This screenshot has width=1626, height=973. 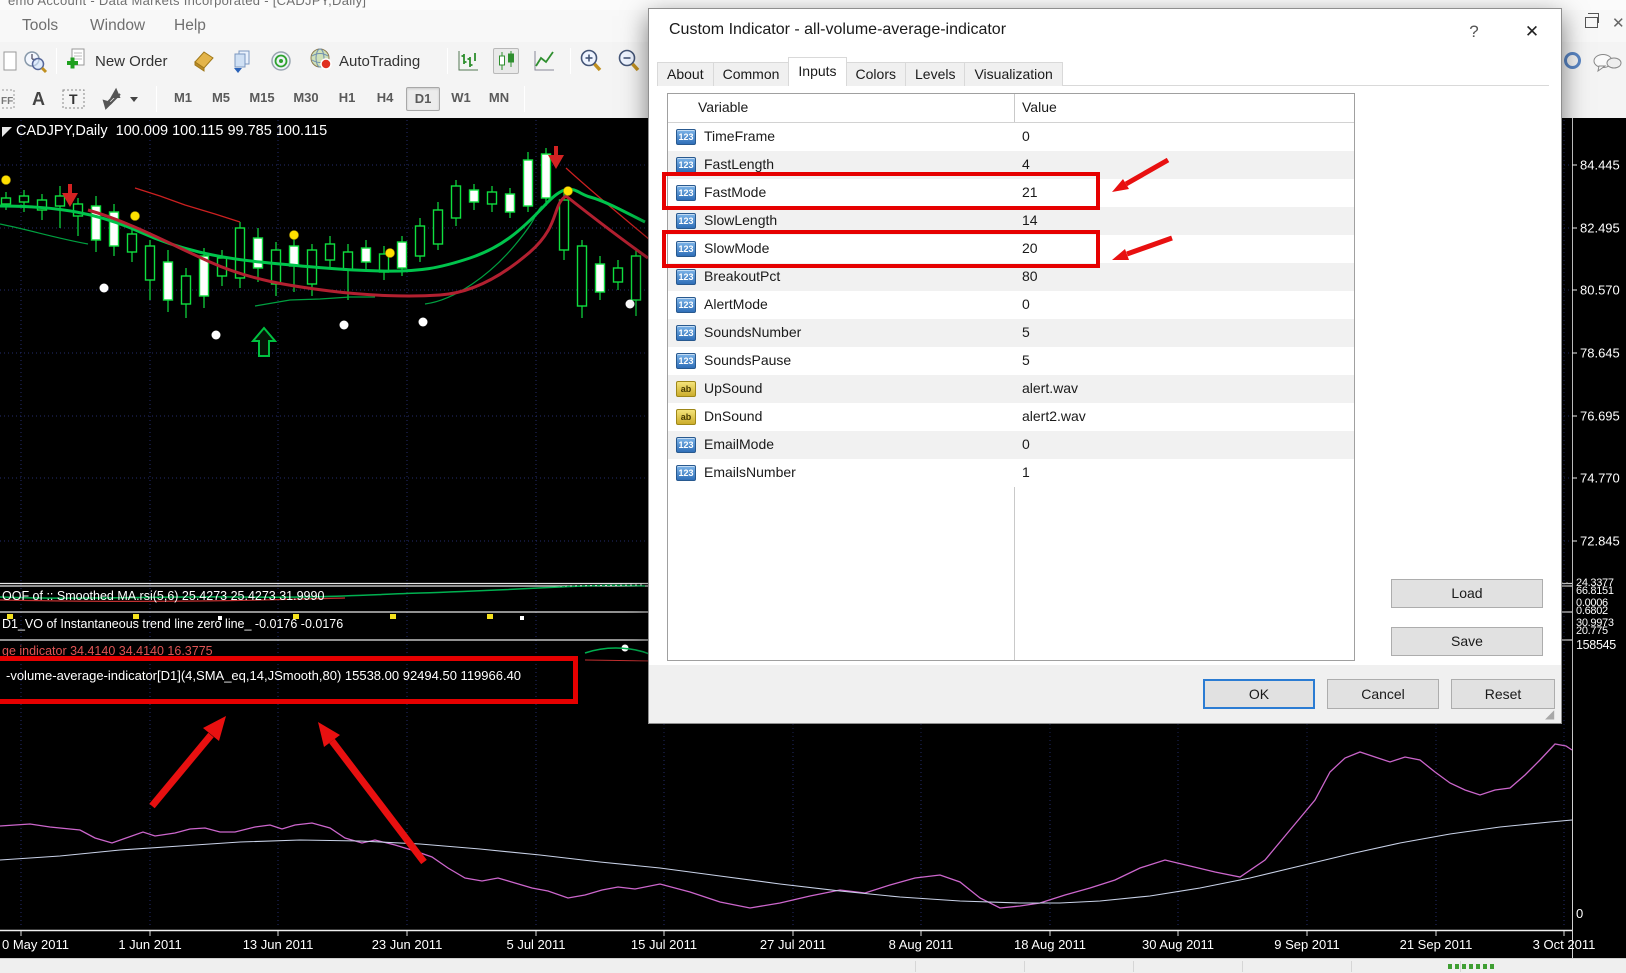 I want to click on table-row-emailmode: 123 EmailMode 0, so click(x=1011, y=445).